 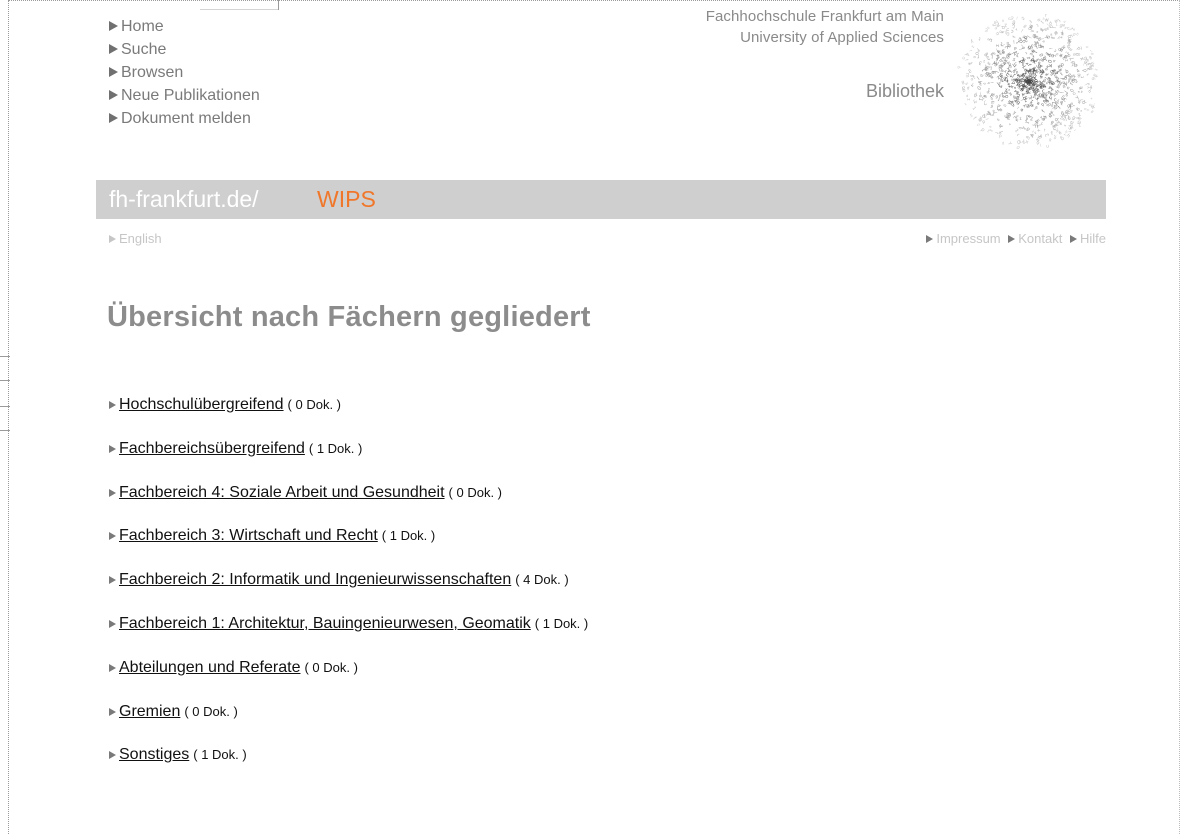 I want to click on frame-left-border, so click(x=8, y=417).